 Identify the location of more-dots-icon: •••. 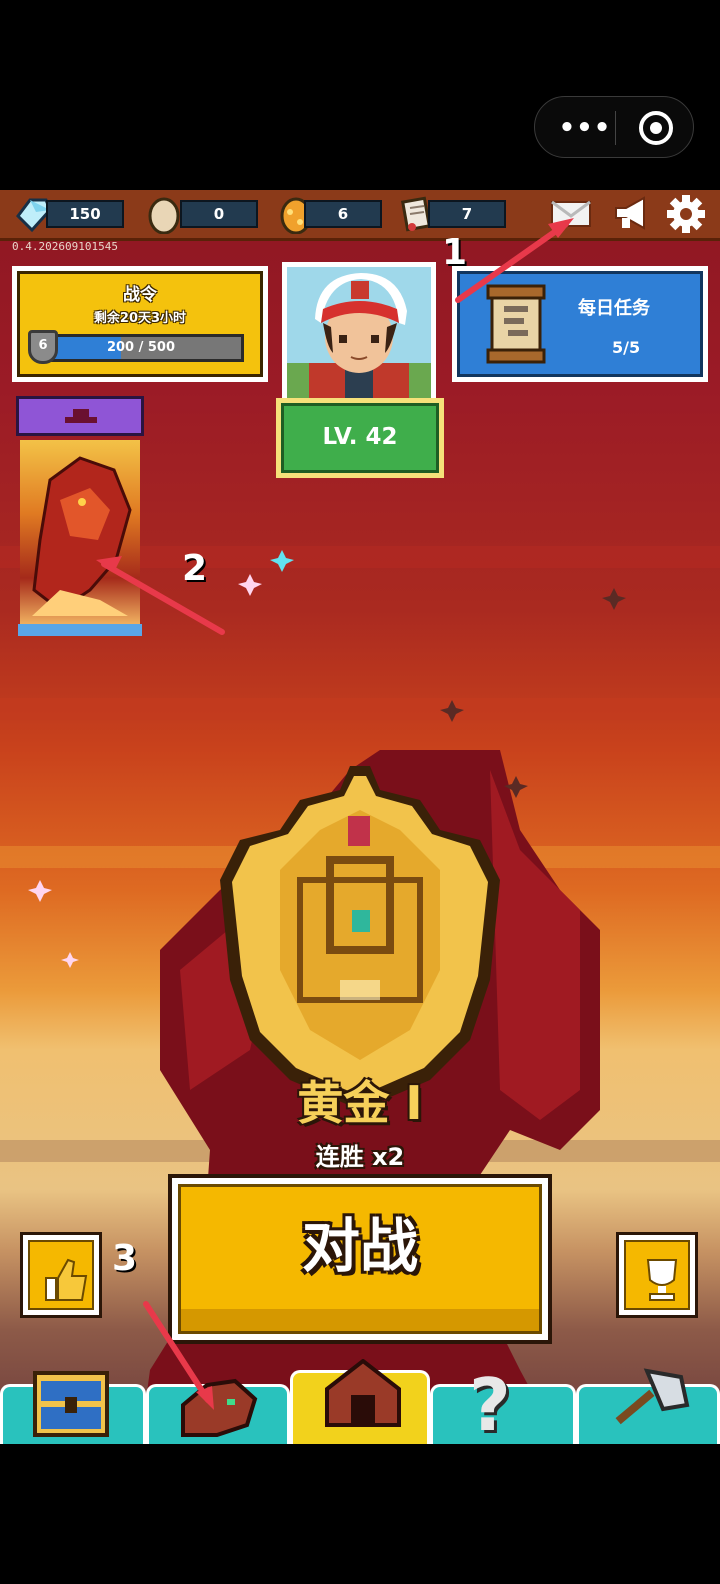
(585, 128).